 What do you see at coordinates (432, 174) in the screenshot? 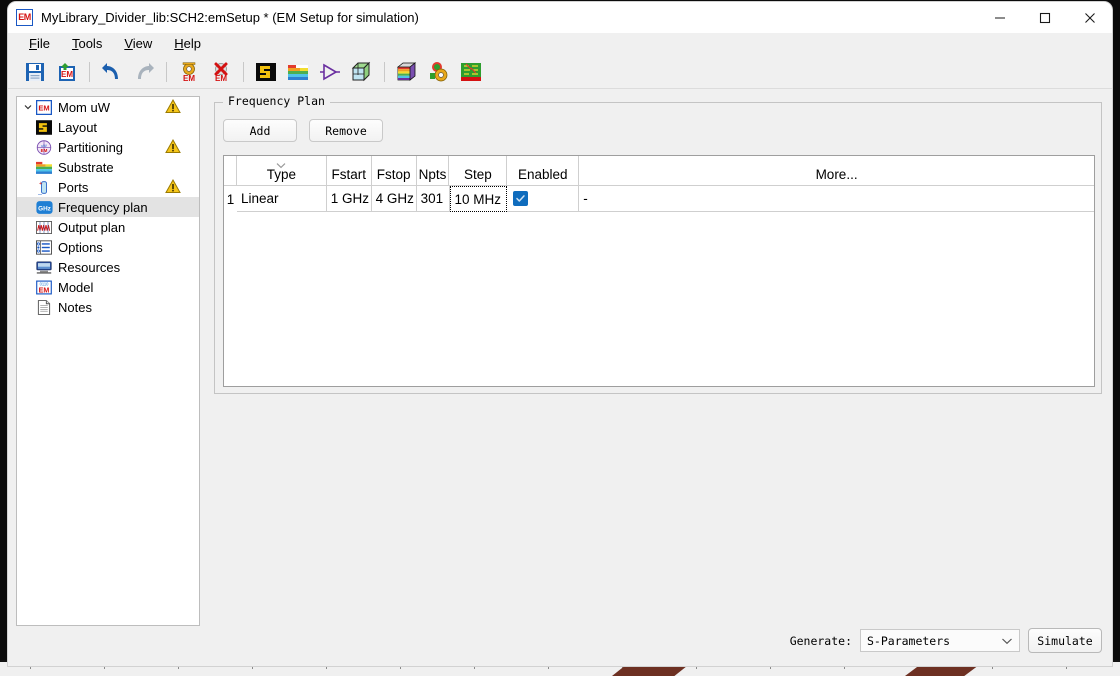
I see `header-npts-label: Npts` at bounding box center [432, 174].